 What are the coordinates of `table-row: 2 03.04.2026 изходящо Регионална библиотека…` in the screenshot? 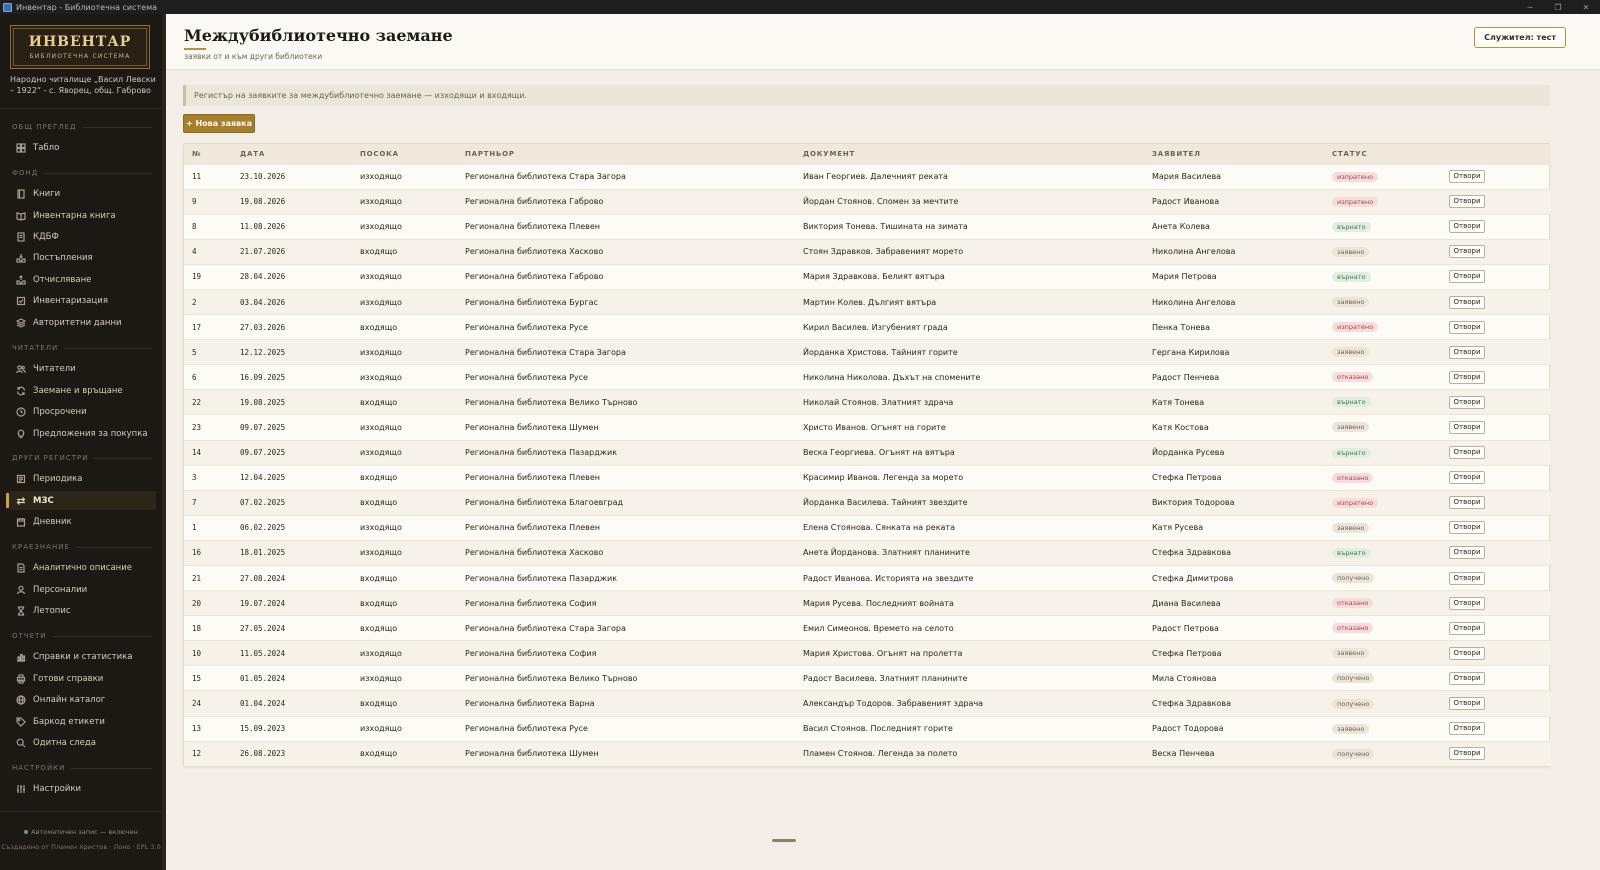 It's located at (867, 302).